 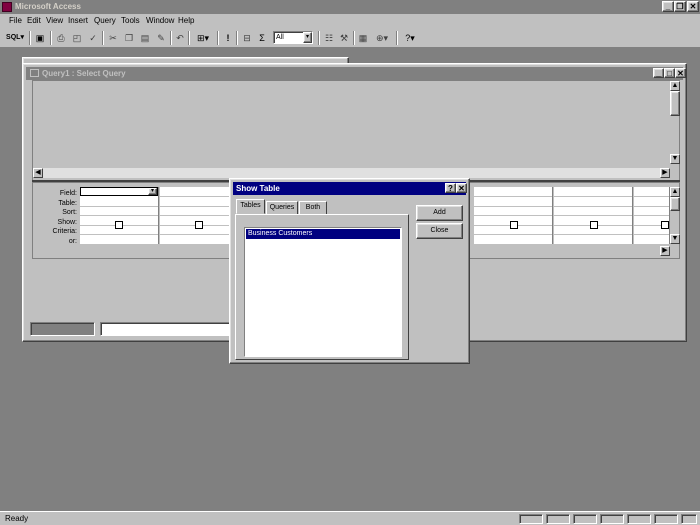 What do you see at coordinates (675, 239) in the screenshot?
I see `grid-scroll-down-button: ▼` at bounding box center [675, 239].